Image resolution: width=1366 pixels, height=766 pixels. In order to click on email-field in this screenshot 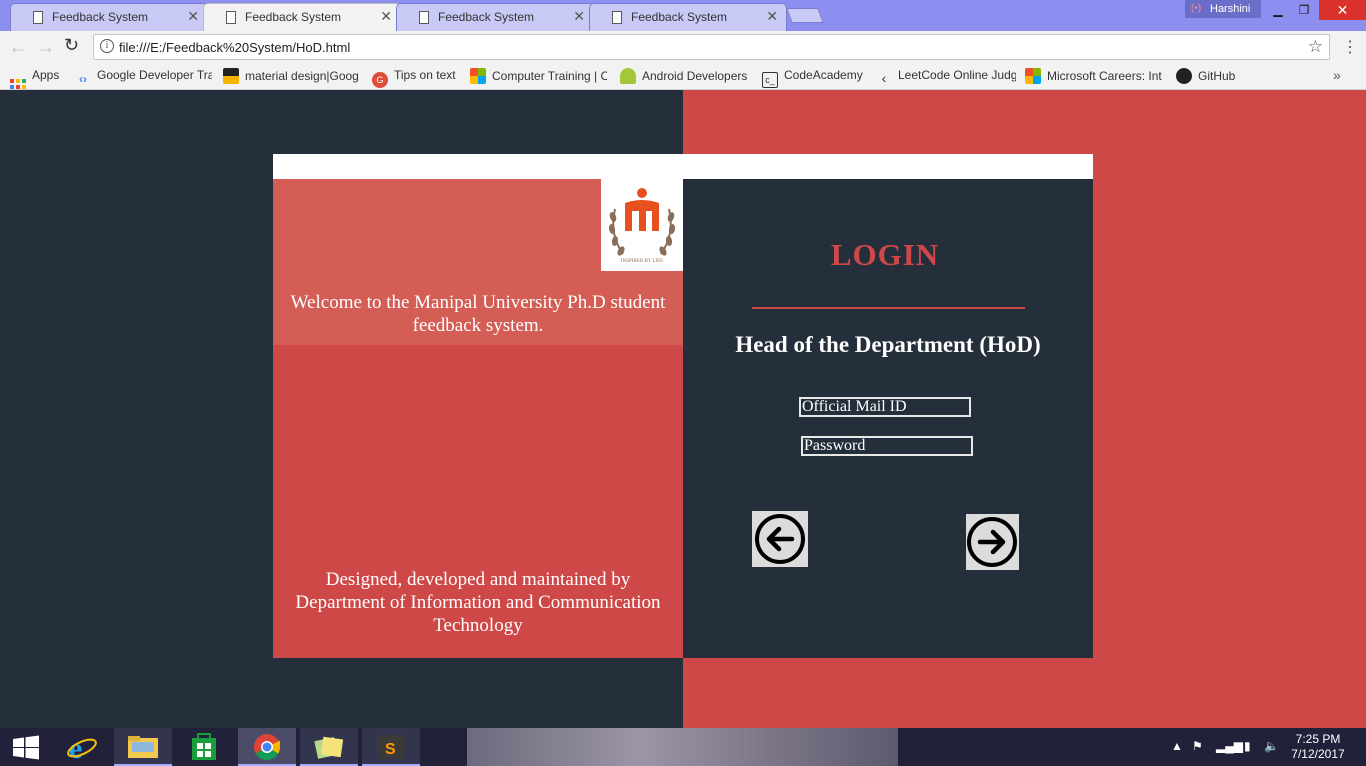, I will do `click(885, 407)`.